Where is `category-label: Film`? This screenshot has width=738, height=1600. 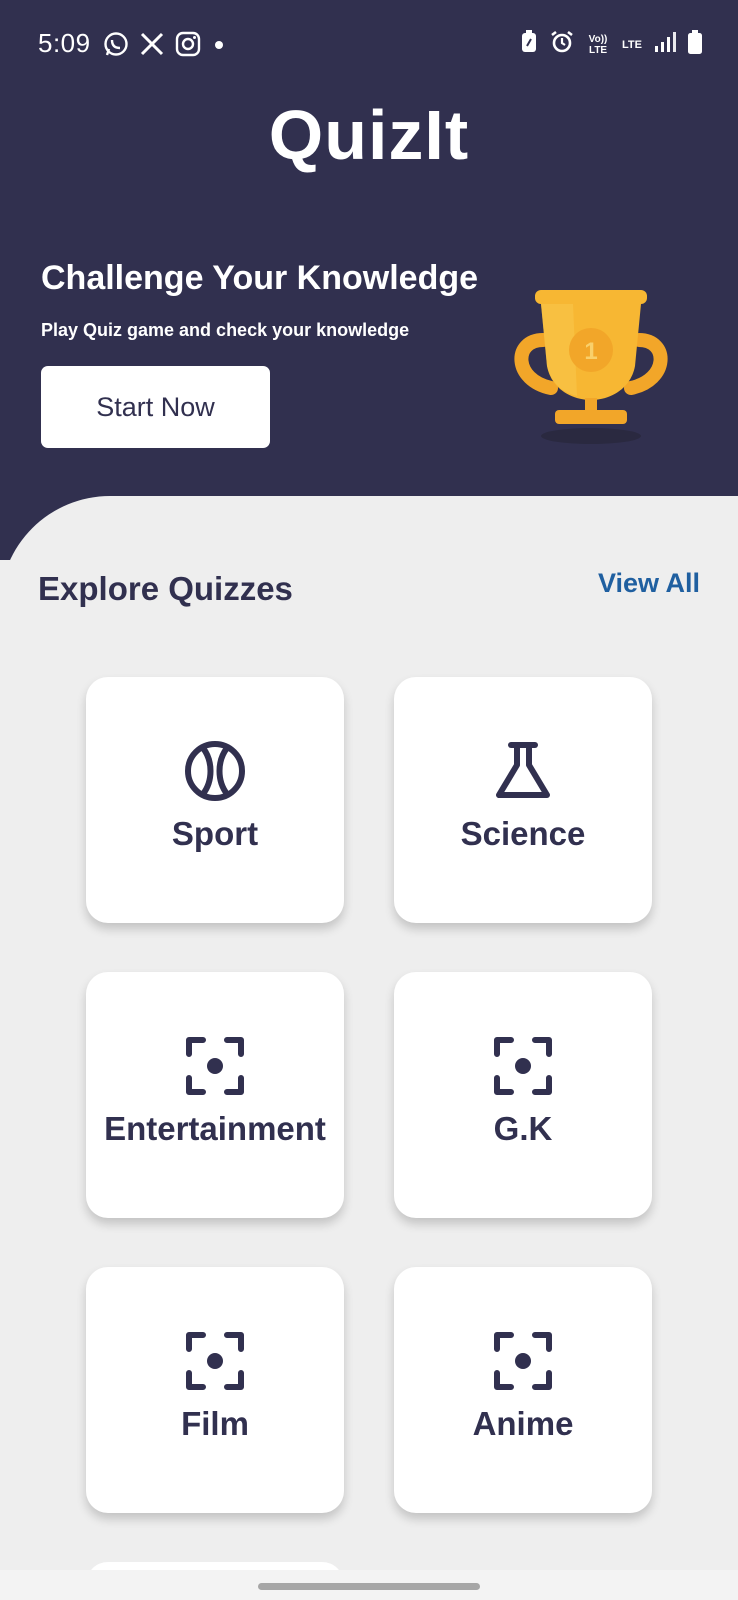
category-label: Film is located at coordinates (215, 1423).